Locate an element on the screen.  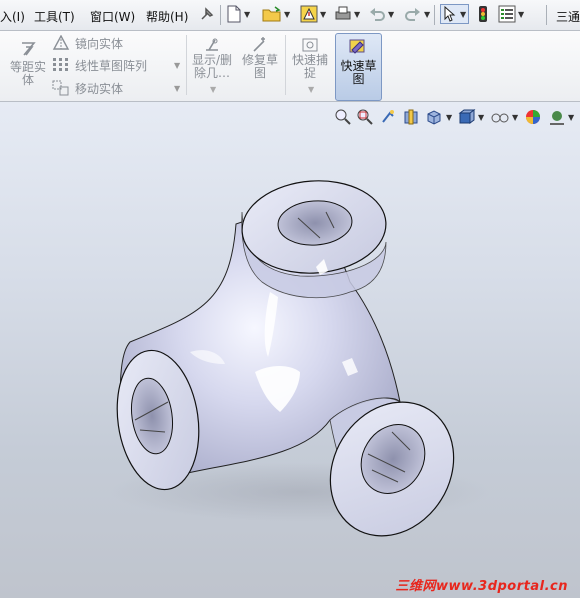
repair-sketch-label: 修复草图 is located at coordinates (259, 66).